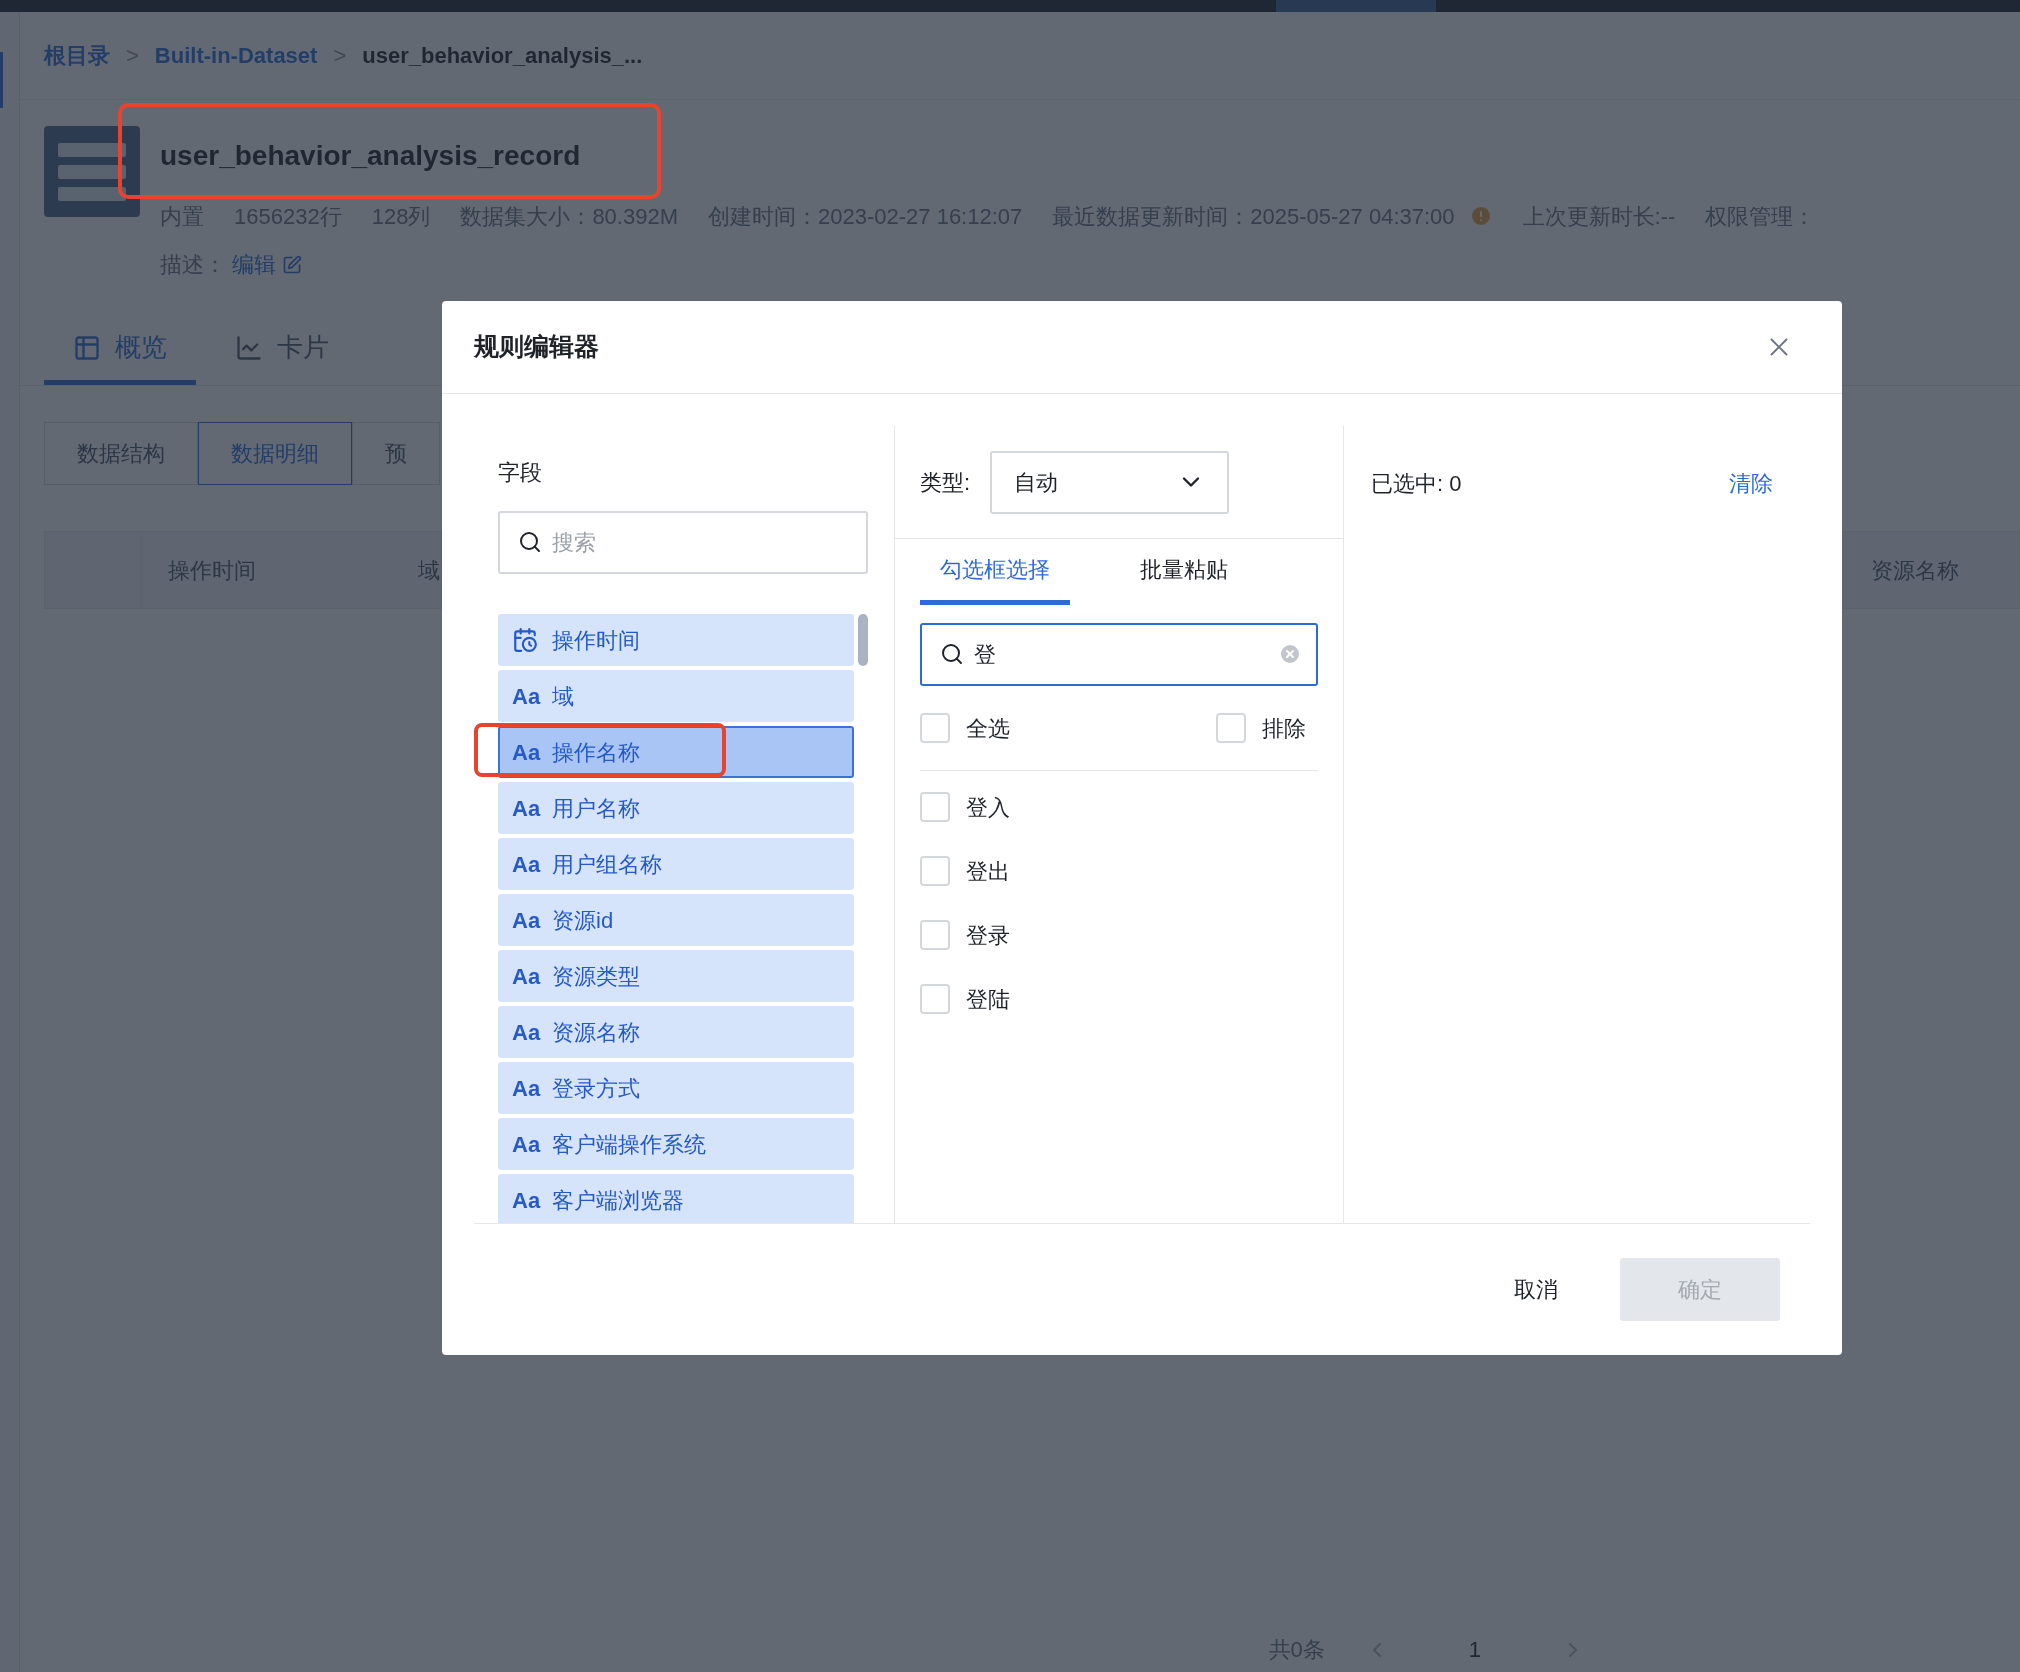  What do you see at coordinates (676, 1032) in the screenshot?
I see `field-item: Aa 资源名称` at bounding box center [676, 1032].